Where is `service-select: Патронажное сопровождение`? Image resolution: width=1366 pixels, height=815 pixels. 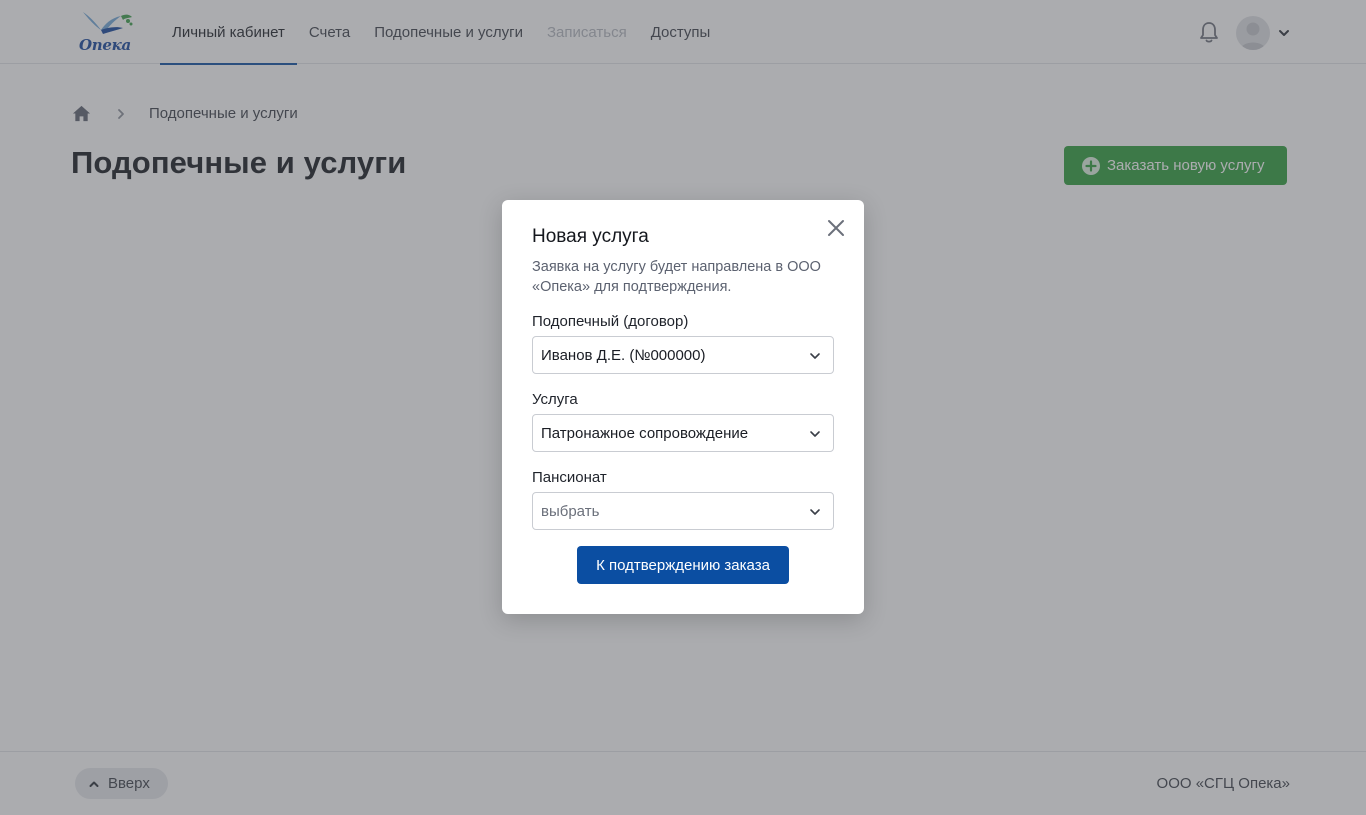 service-select: Патронажное сопровождение is located at coordinates (683, 433).